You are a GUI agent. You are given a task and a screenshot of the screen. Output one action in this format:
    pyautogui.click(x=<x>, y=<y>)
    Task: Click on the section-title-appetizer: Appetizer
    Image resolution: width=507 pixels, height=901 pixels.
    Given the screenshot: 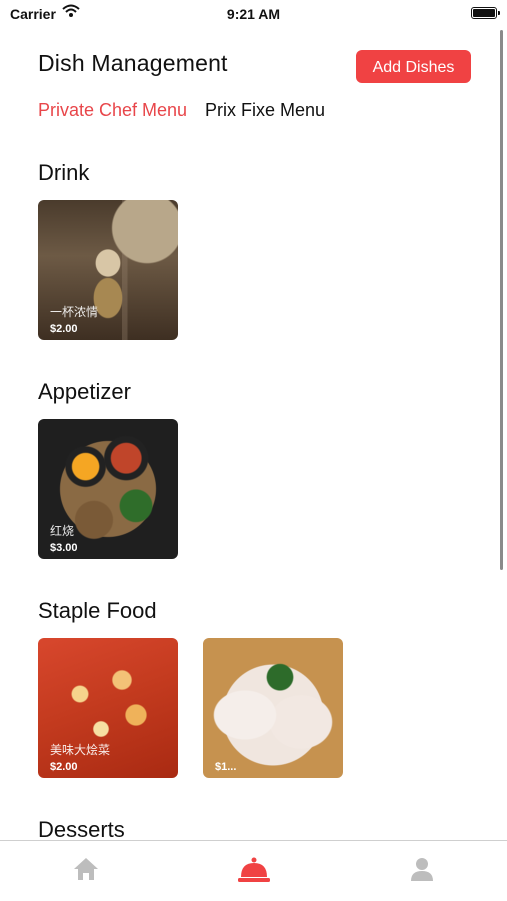 What is the action you would take?
    pyautogui.click(x=84, y=391)
    